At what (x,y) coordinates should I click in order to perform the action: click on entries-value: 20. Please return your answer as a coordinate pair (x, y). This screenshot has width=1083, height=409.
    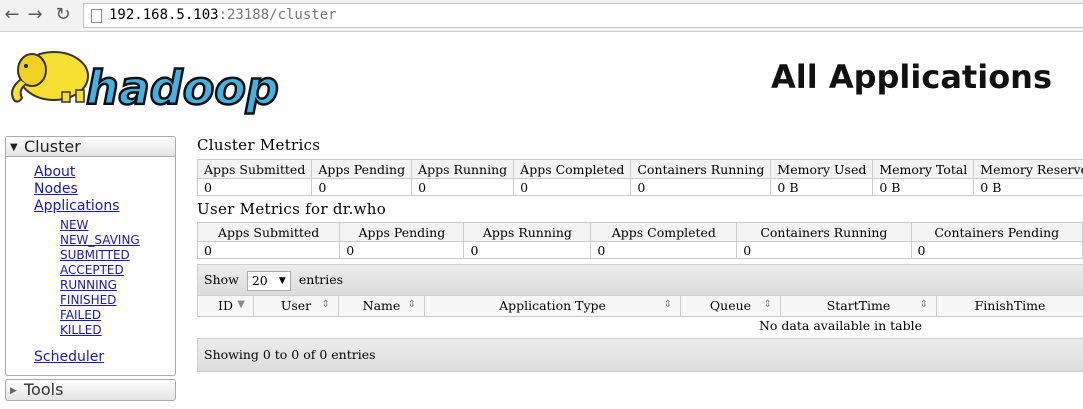
    Looking at the image, I should click on (259, 280).